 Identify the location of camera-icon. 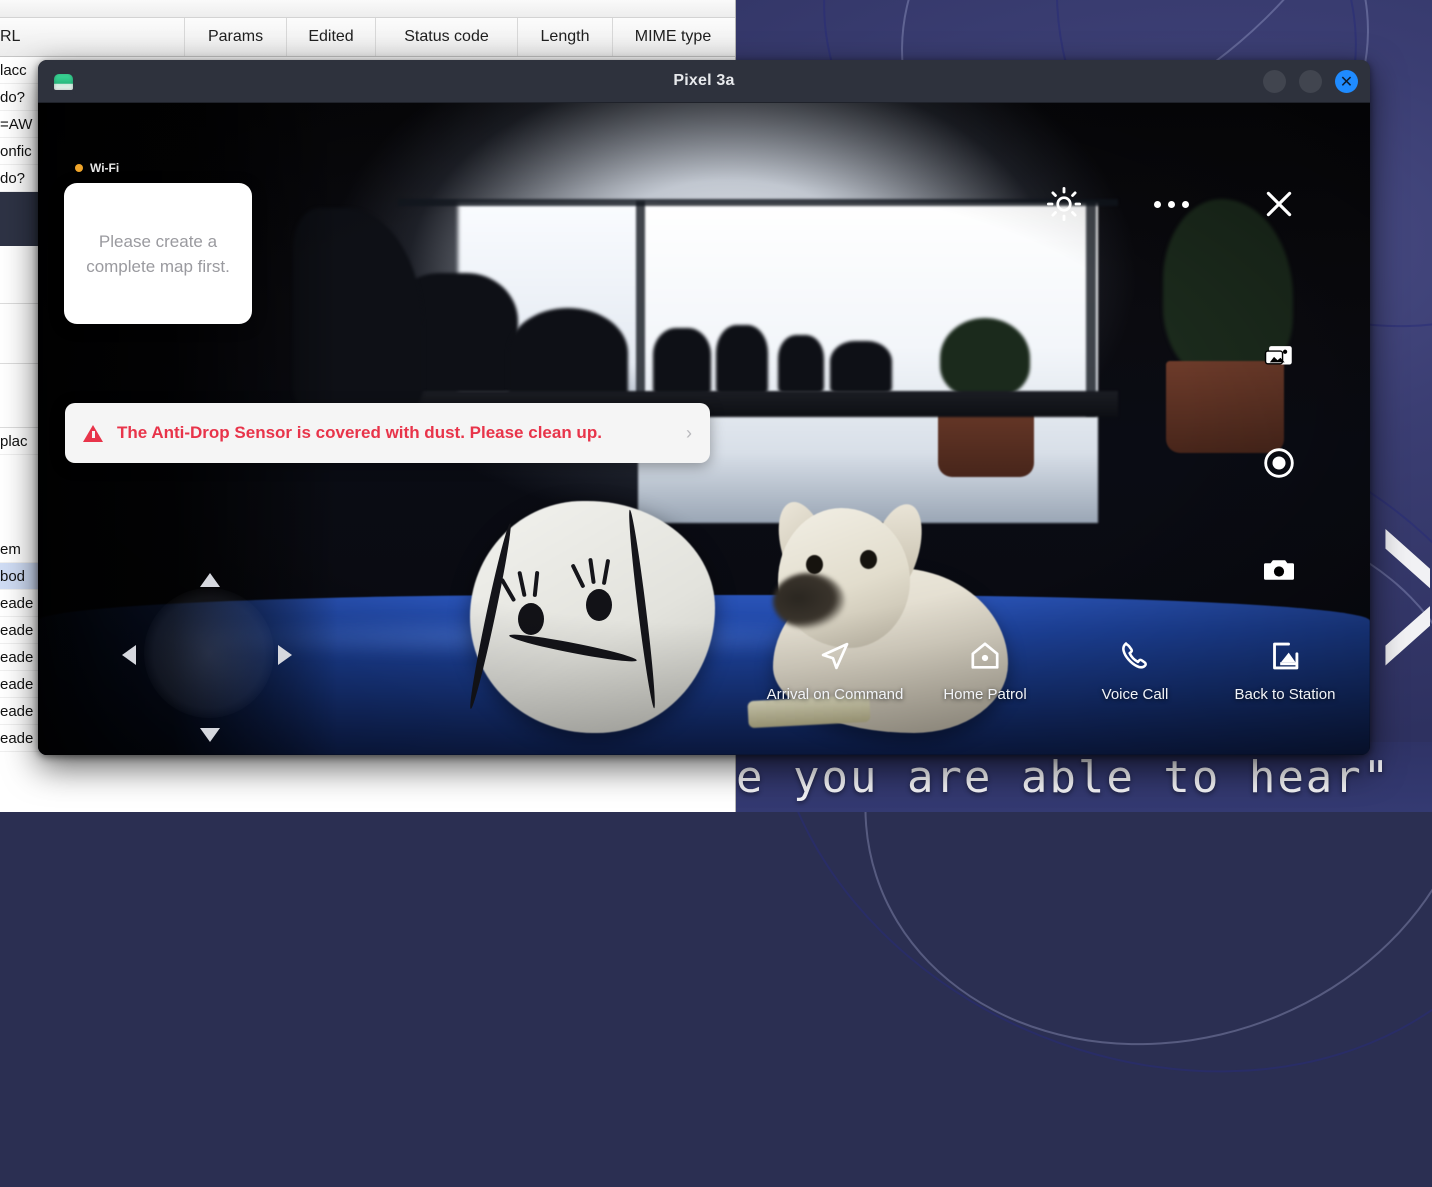
(1279, 570).